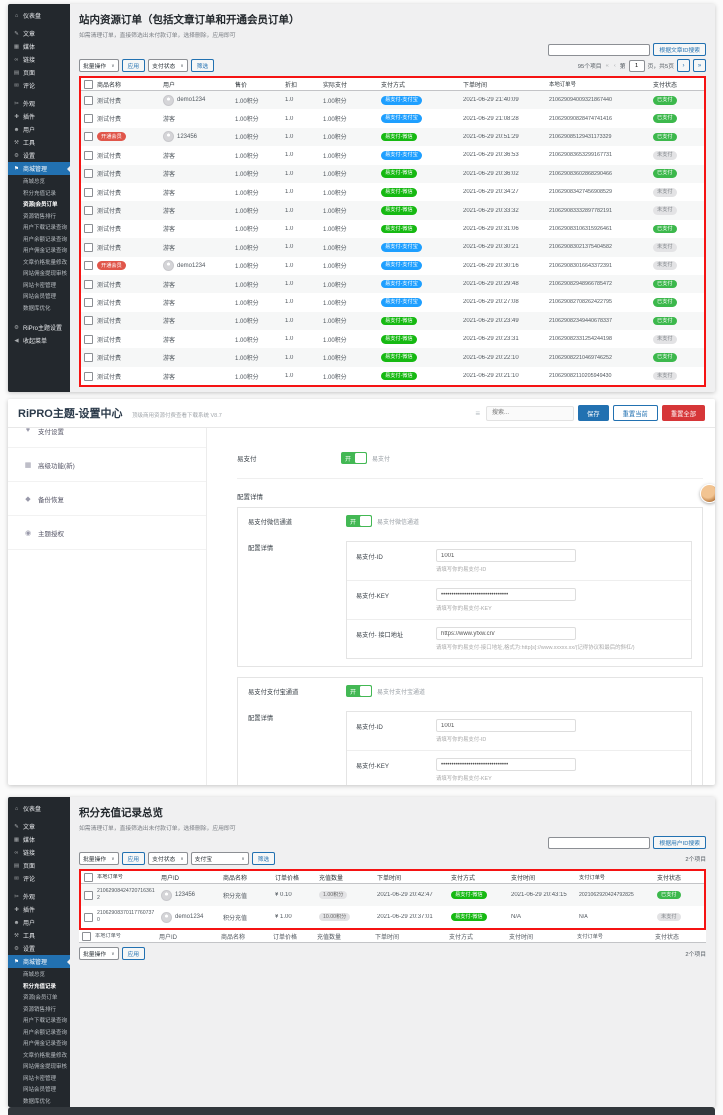 The height and width of the screenshot is (1115, 723). Describe the element at coordinates (599, 842) in the screenshot. I see `user-id-search-input` at that location.